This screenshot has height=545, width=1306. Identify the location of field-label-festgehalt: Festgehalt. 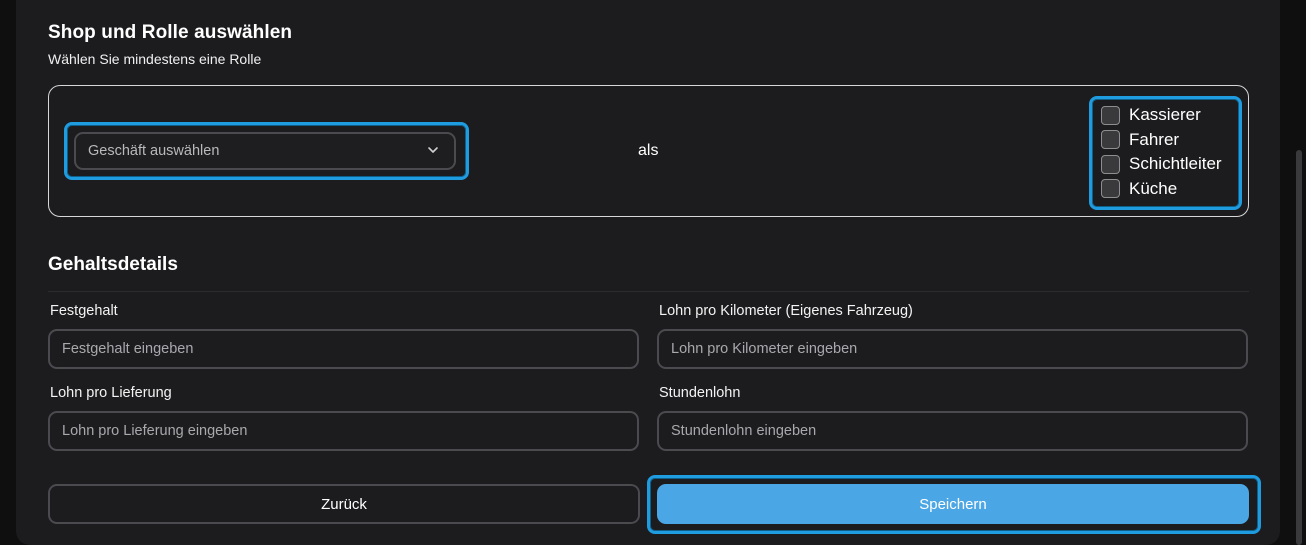
(84, 311).